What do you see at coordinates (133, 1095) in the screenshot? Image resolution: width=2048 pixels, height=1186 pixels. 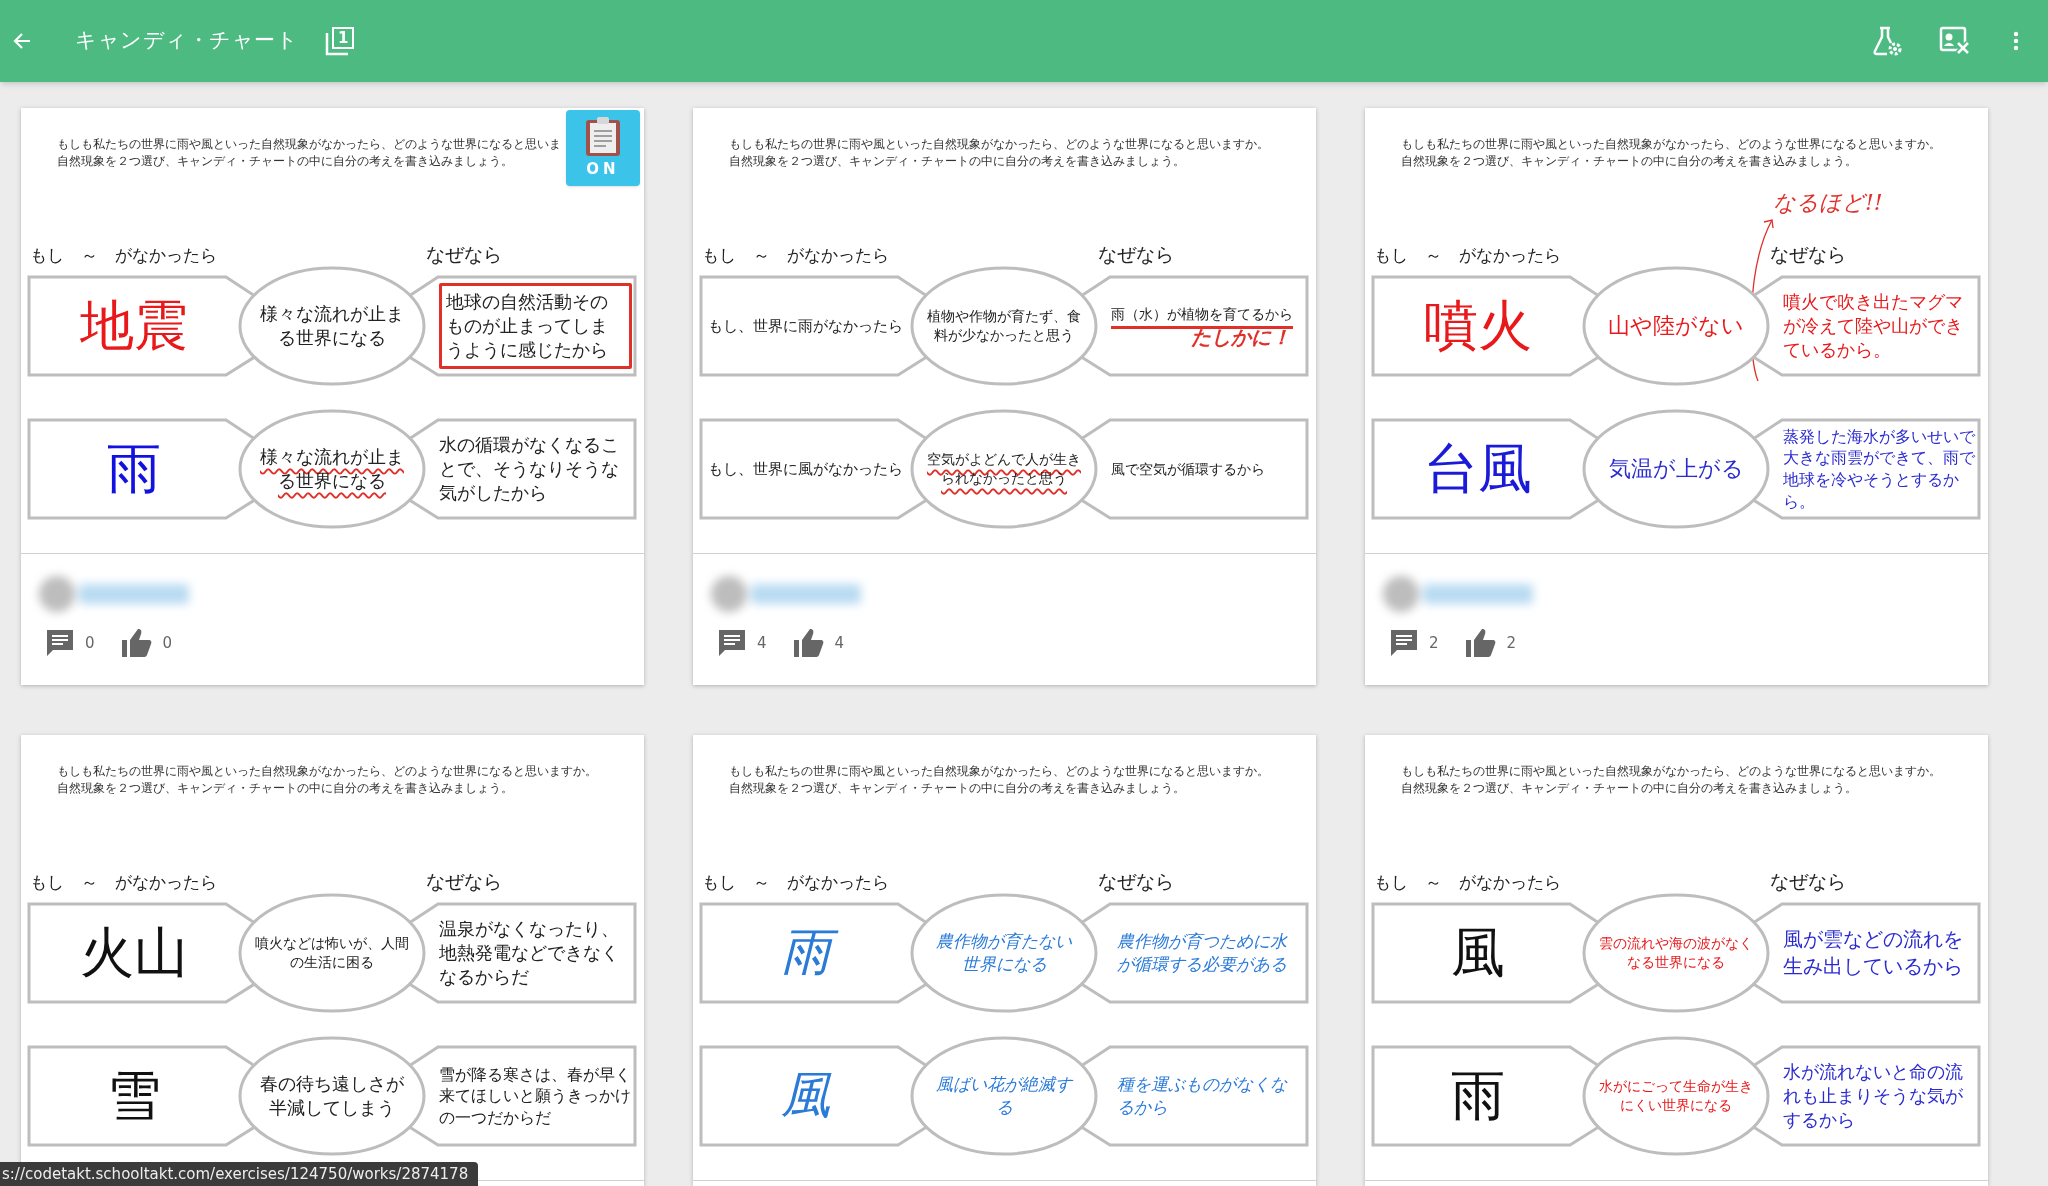 I see `subject-text: 雪` at bounding box center [133, 1095].